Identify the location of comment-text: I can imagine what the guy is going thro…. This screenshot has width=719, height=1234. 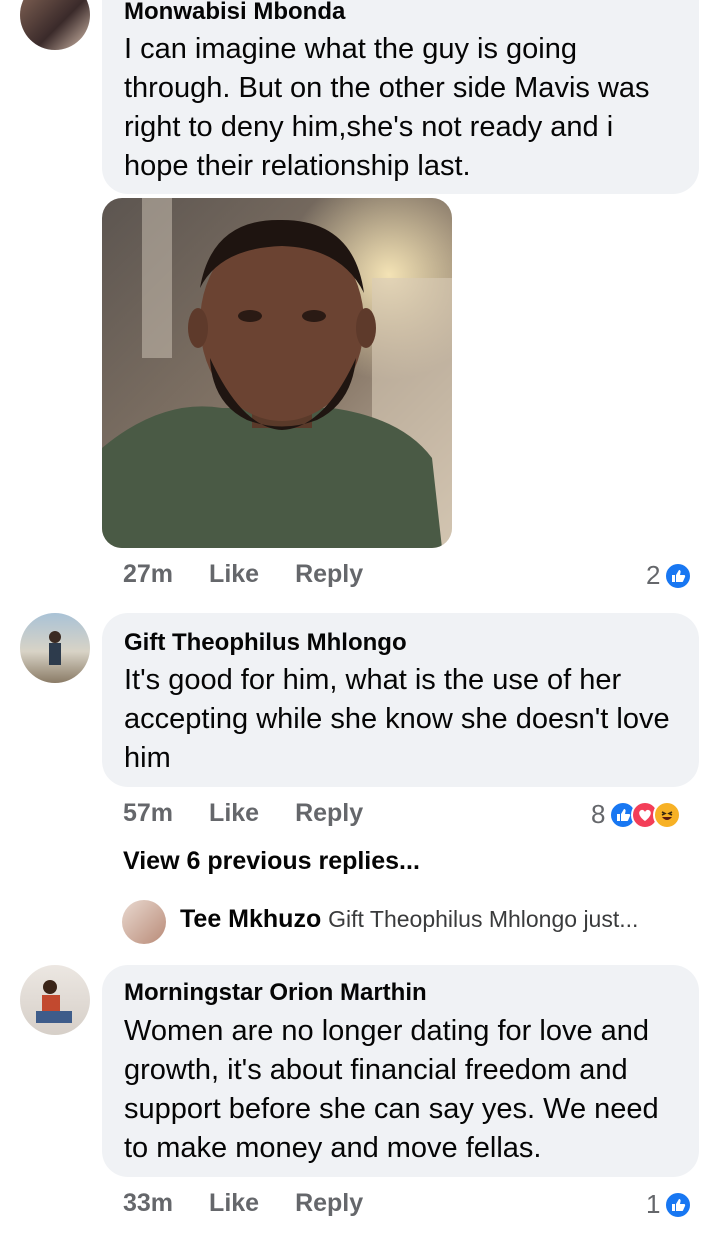
(387, 107).